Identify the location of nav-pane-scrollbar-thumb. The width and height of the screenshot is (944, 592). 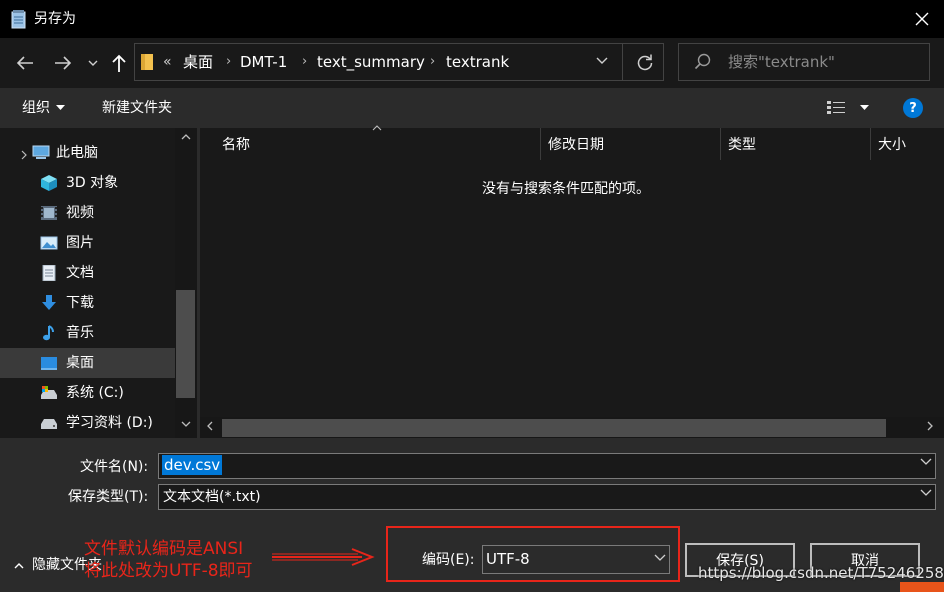
(185, 344).